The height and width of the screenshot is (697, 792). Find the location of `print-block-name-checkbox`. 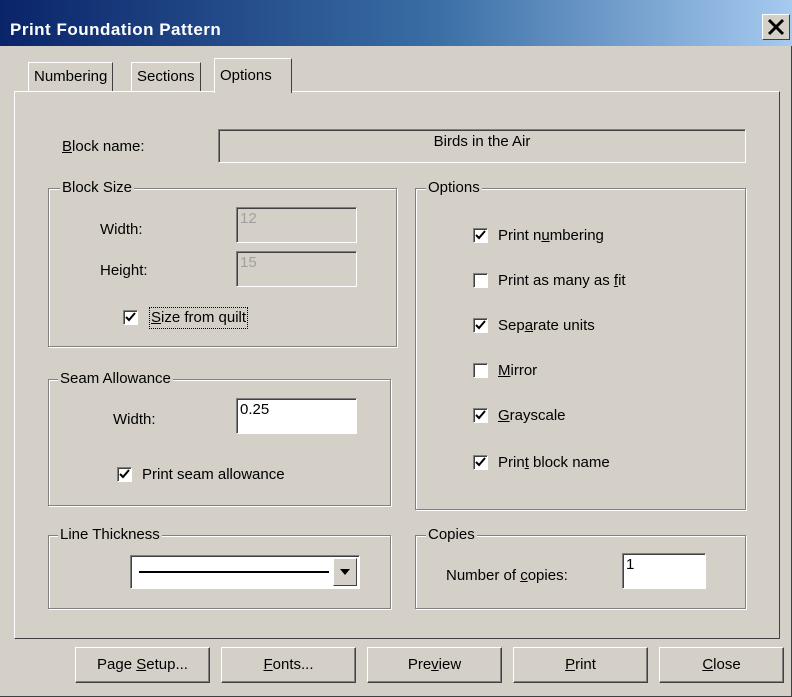

print-block-name-checkbox is located at coordinates (480, 462).